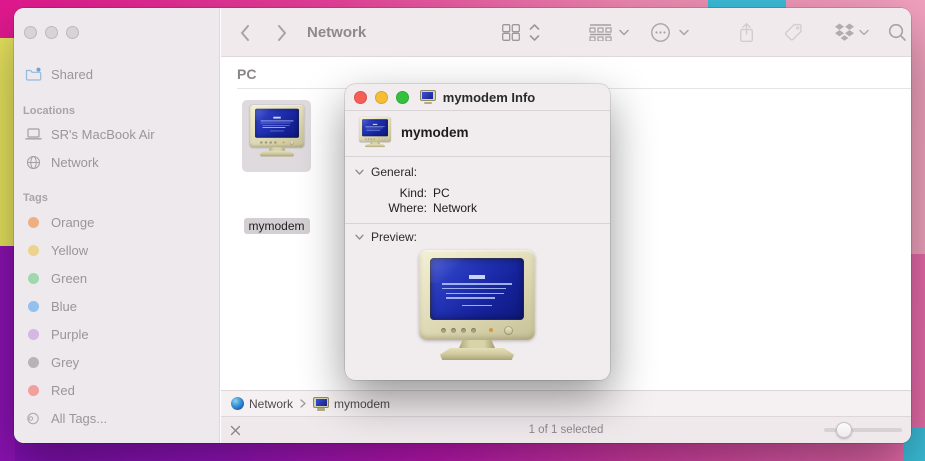 The width and height of the screenshot is (925, 461). What do you see at coordinates (64, 306) in the screenshot?
I see `sidebar-item-label: Blue` at bounding box center [64, 306].